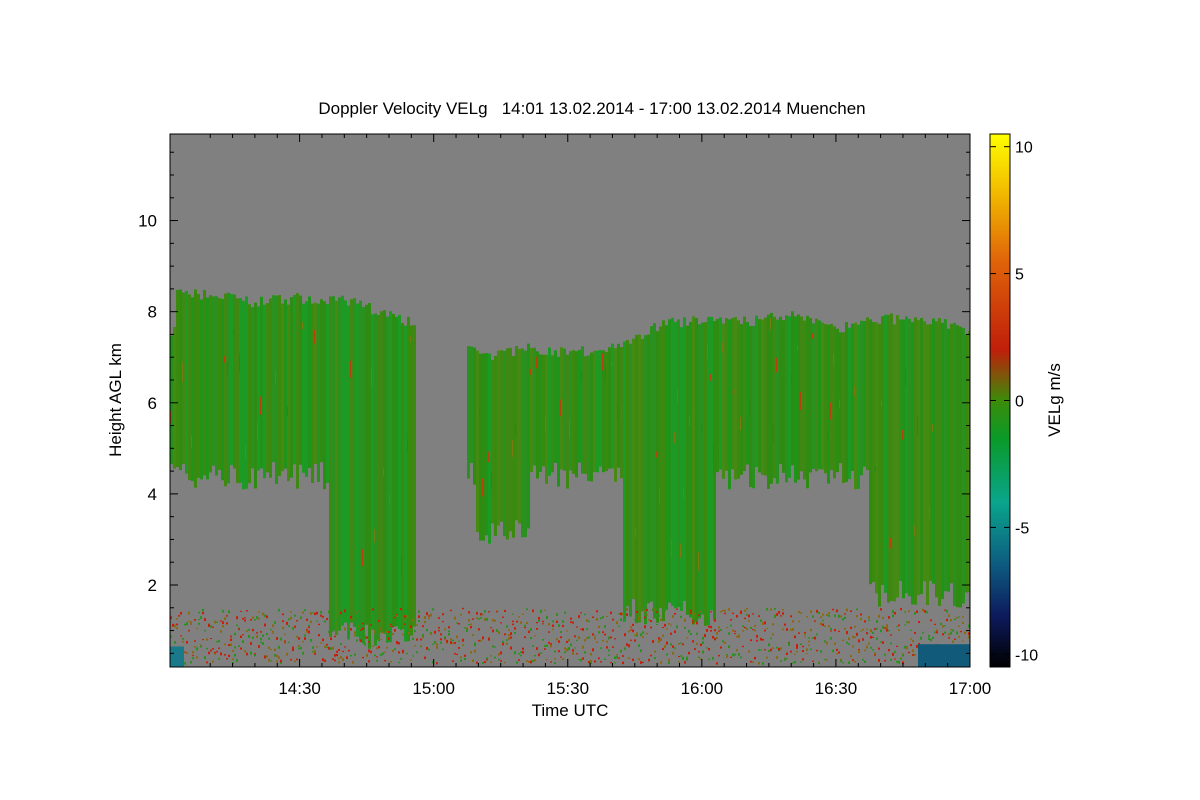 The height and width of the screenshot is (800, 1200). I want to click on colorbar-tick-label: 5, so click(1019, 275).